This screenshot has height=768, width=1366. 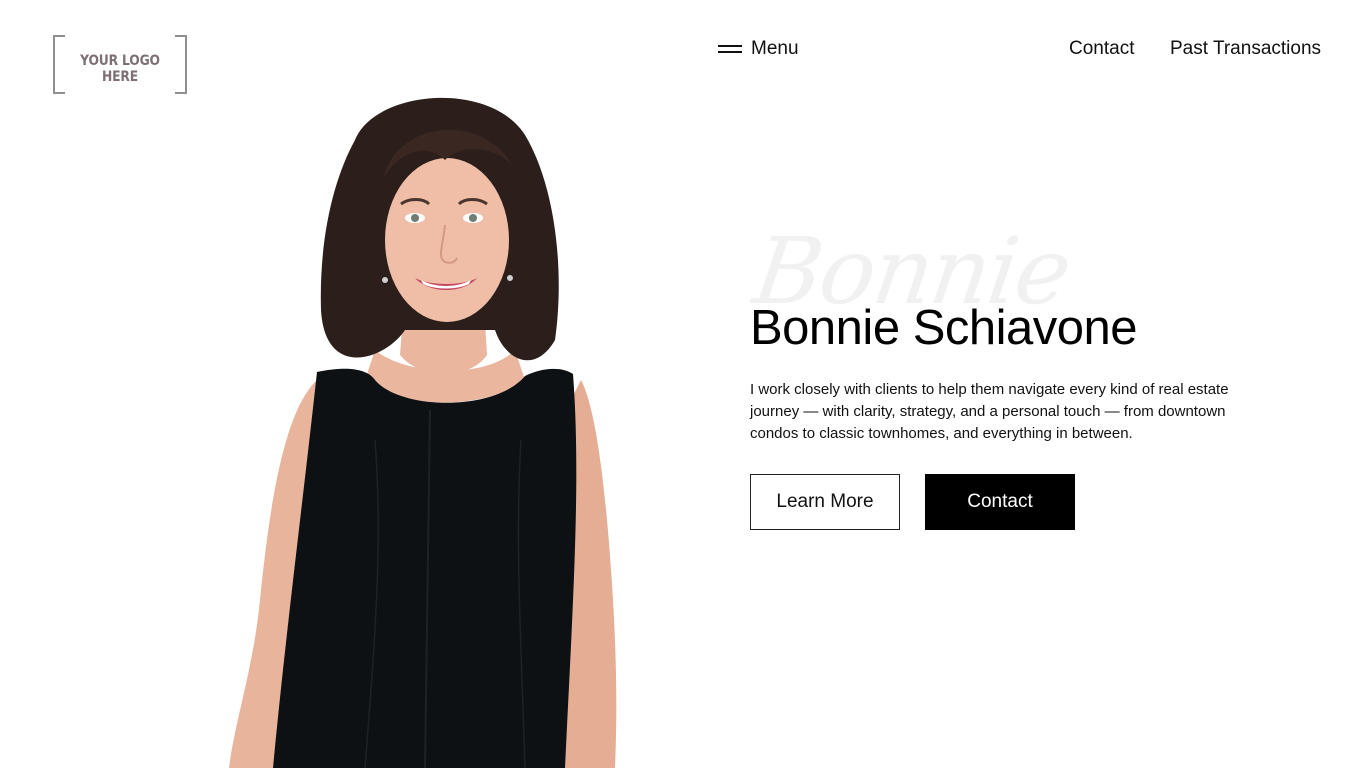 I want to click on hero-title: Bonnie Schiavone, so click(x=944, y=328).